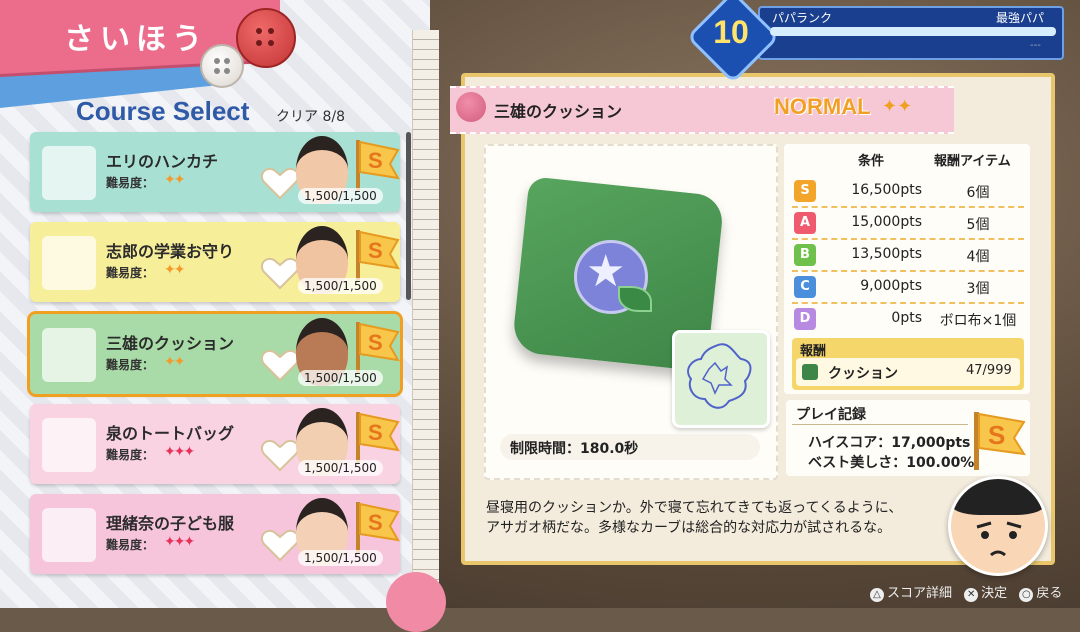 This screenshot has height=632, width=1080. What do you see at coordinates (863, 374) in the screenshot?
I see `reward-item-name: クッション` at bounding box center [863, 374].